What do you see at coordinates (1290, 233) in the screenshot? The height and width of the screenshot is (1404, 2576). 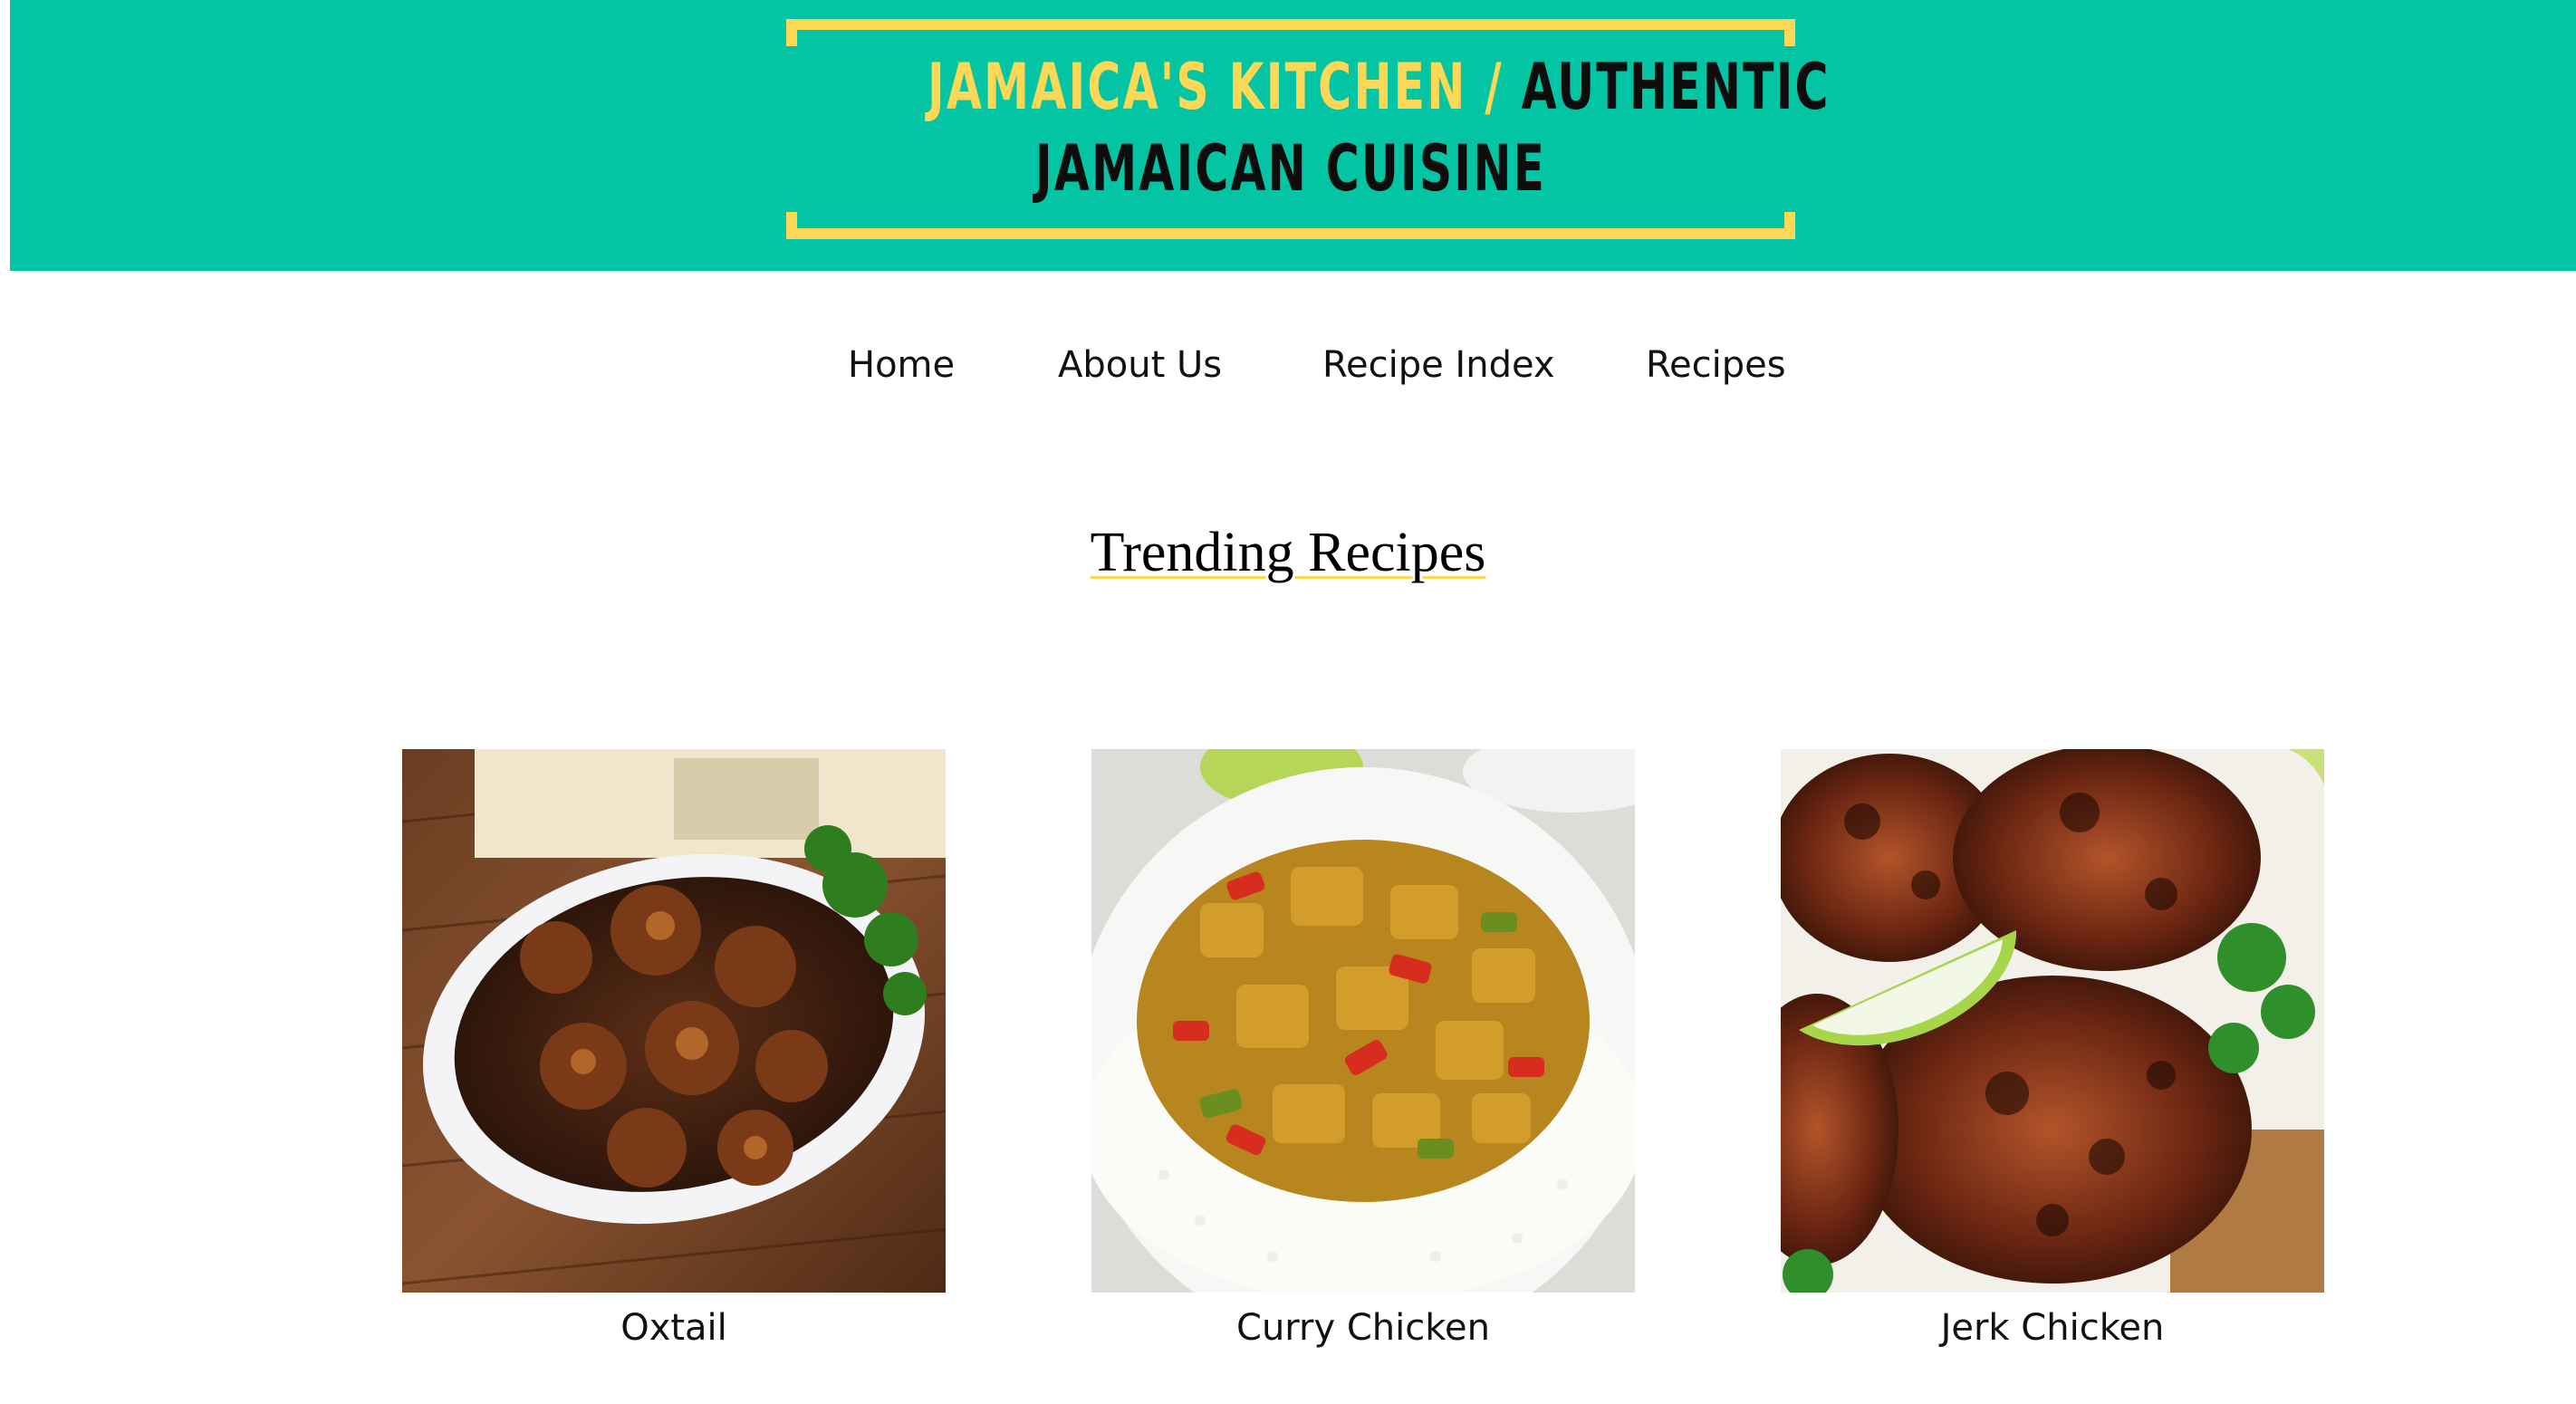 I see `logo-frame-bottom` at bounding box center [1290, 233].